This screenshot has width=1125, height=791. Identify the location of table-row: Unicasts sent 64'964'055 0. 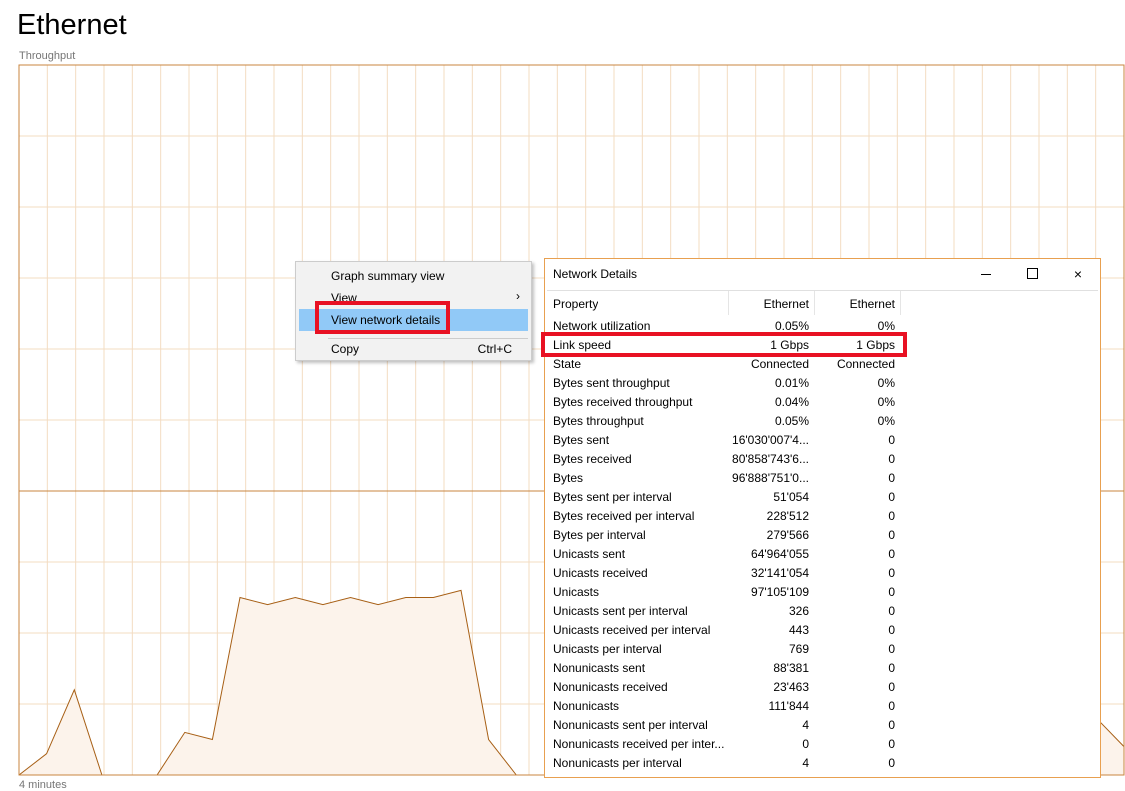
(822, 554).